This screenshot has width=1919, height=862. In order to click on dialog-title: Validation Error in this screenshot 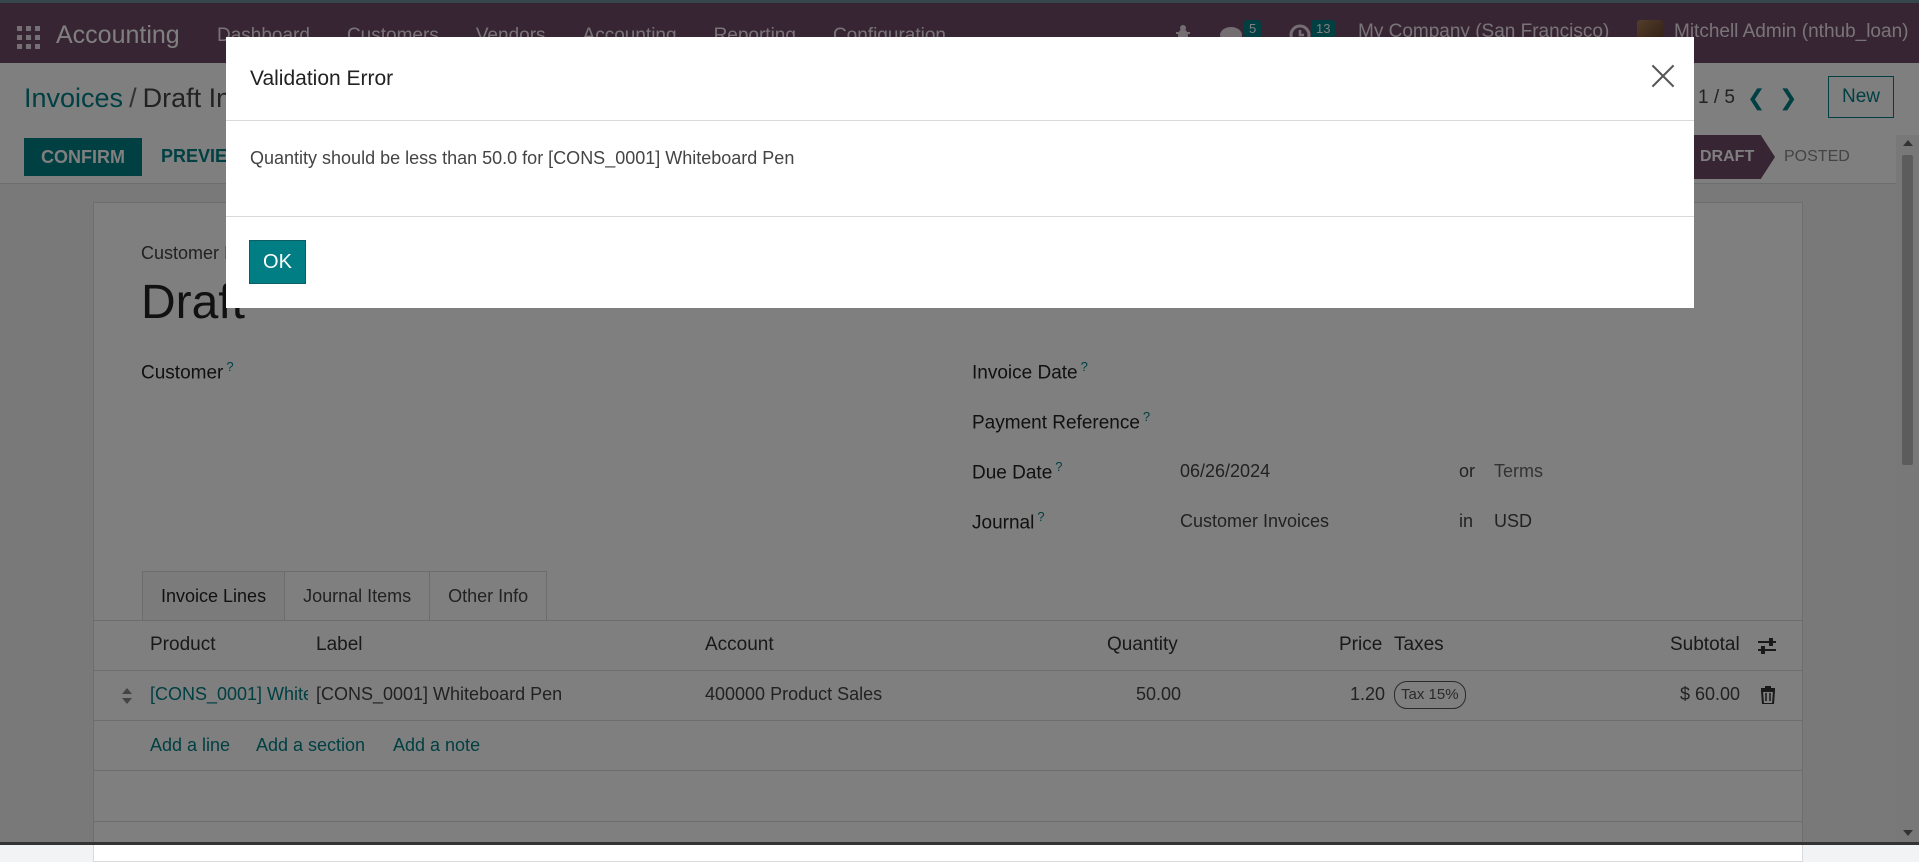, I will do `click(322, 78)`.